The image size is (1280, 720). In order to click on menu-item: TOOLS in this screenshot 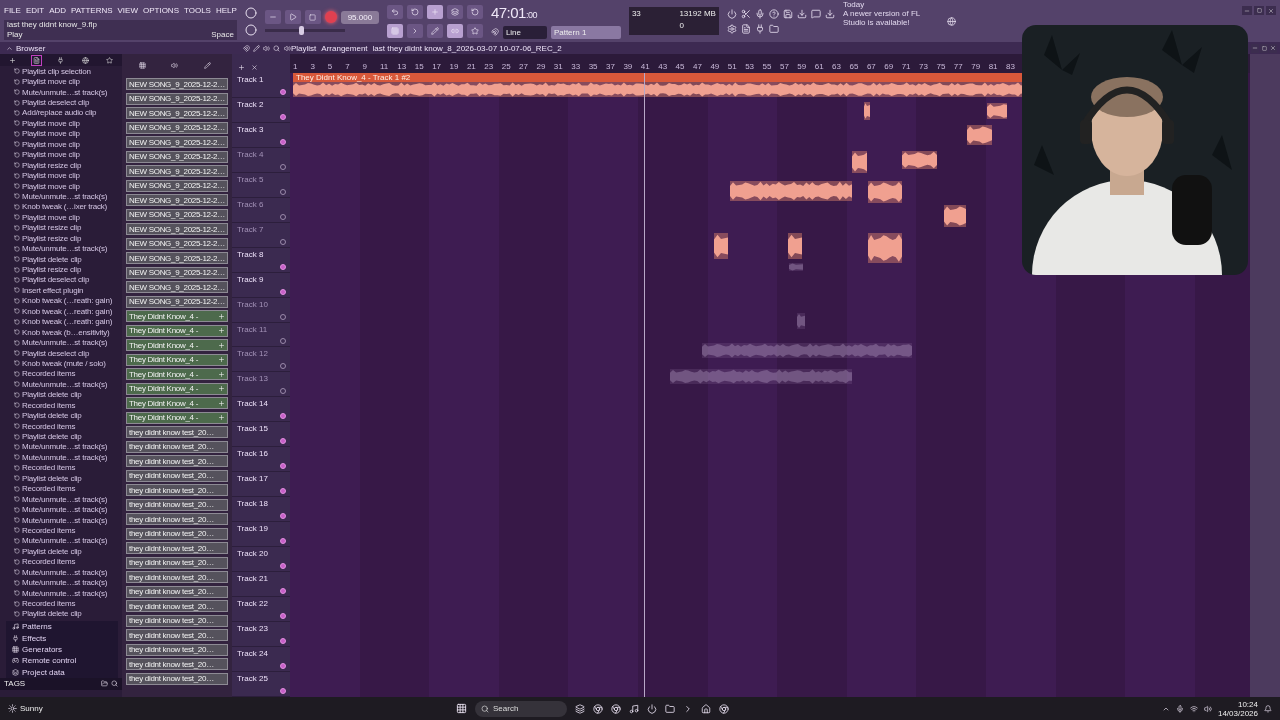, I will do `click(197, 10)`.